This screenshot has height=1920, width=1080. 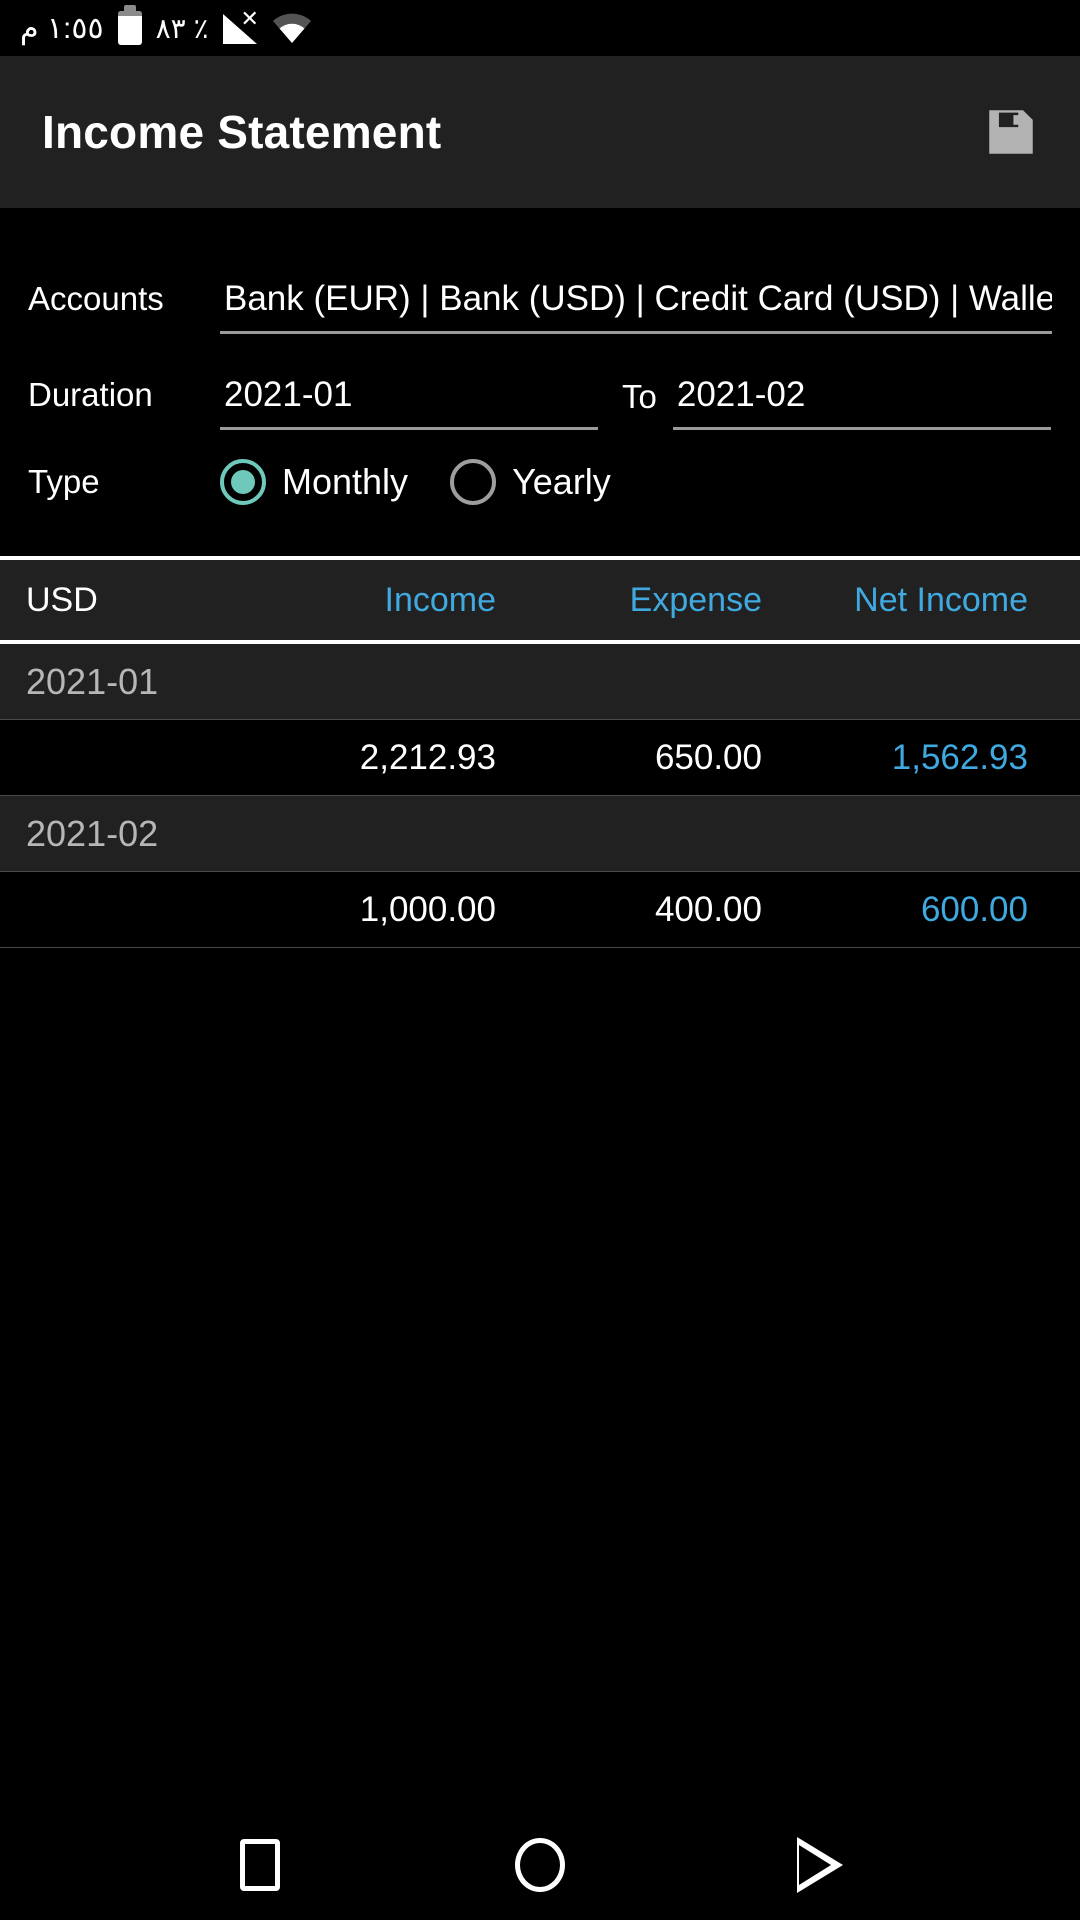 What do you see at coordinates (291, 28) in the screenshot?
I see `wifi-icon` at bounding box center [291, 28].